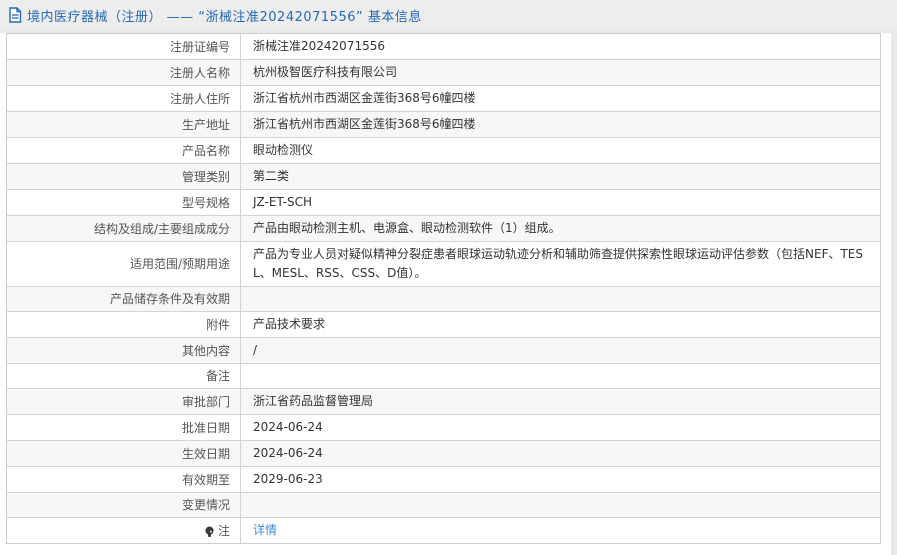 The width and height of the screenshot is (897, 555). I want to click on row-value: 浙江省药品监督管理局, so click(560, 401).